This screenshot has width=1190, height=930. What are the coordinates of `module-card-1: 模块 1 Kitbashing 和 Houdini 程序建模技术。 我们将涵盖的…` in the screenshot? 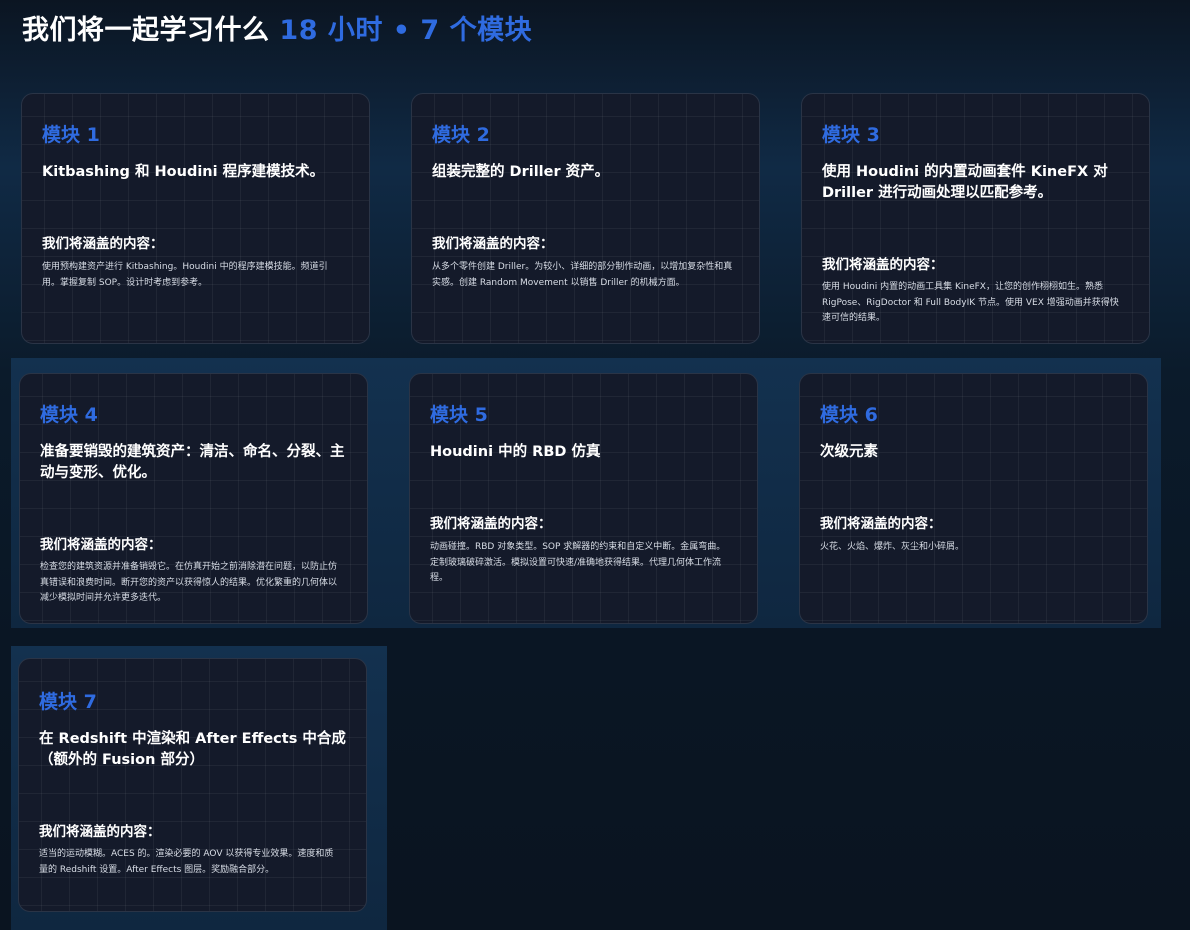 It's located at (195, 218).